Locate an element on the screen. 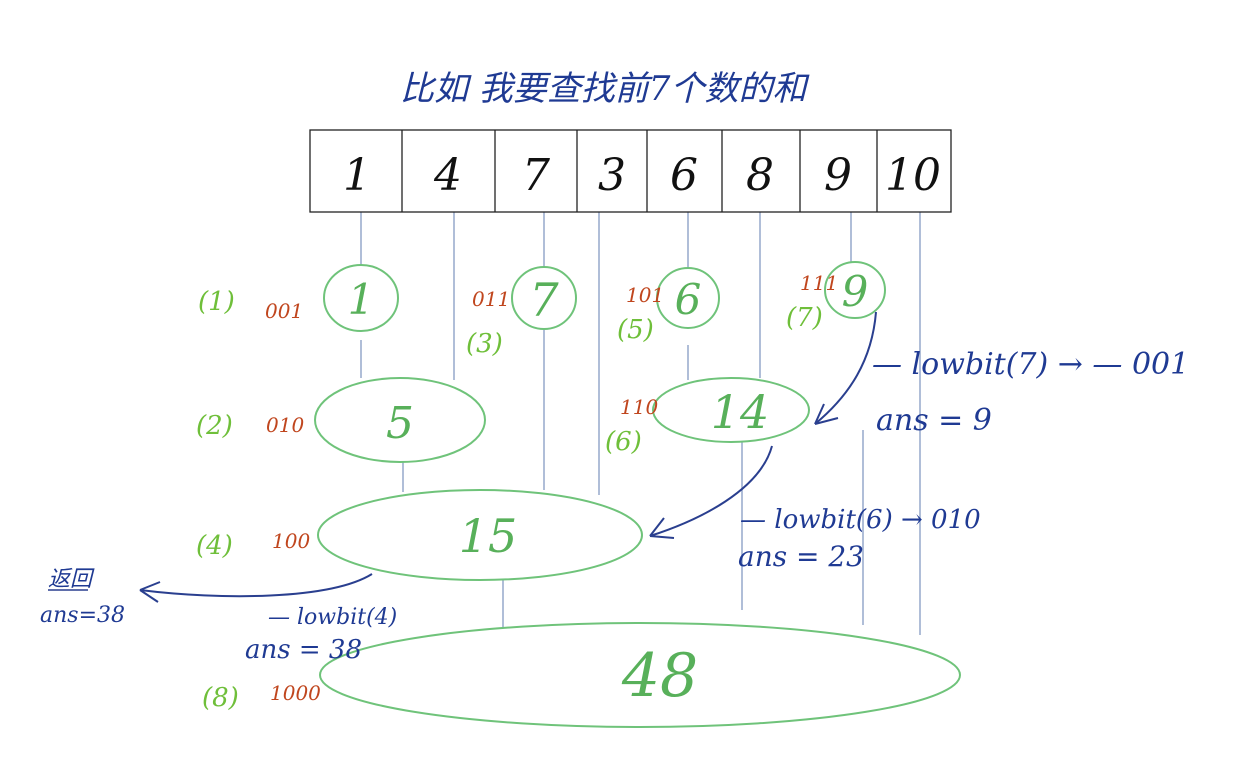 This screenshot has height=777, width=1234. node-binary: 001 is located at coordinates (284, 311).